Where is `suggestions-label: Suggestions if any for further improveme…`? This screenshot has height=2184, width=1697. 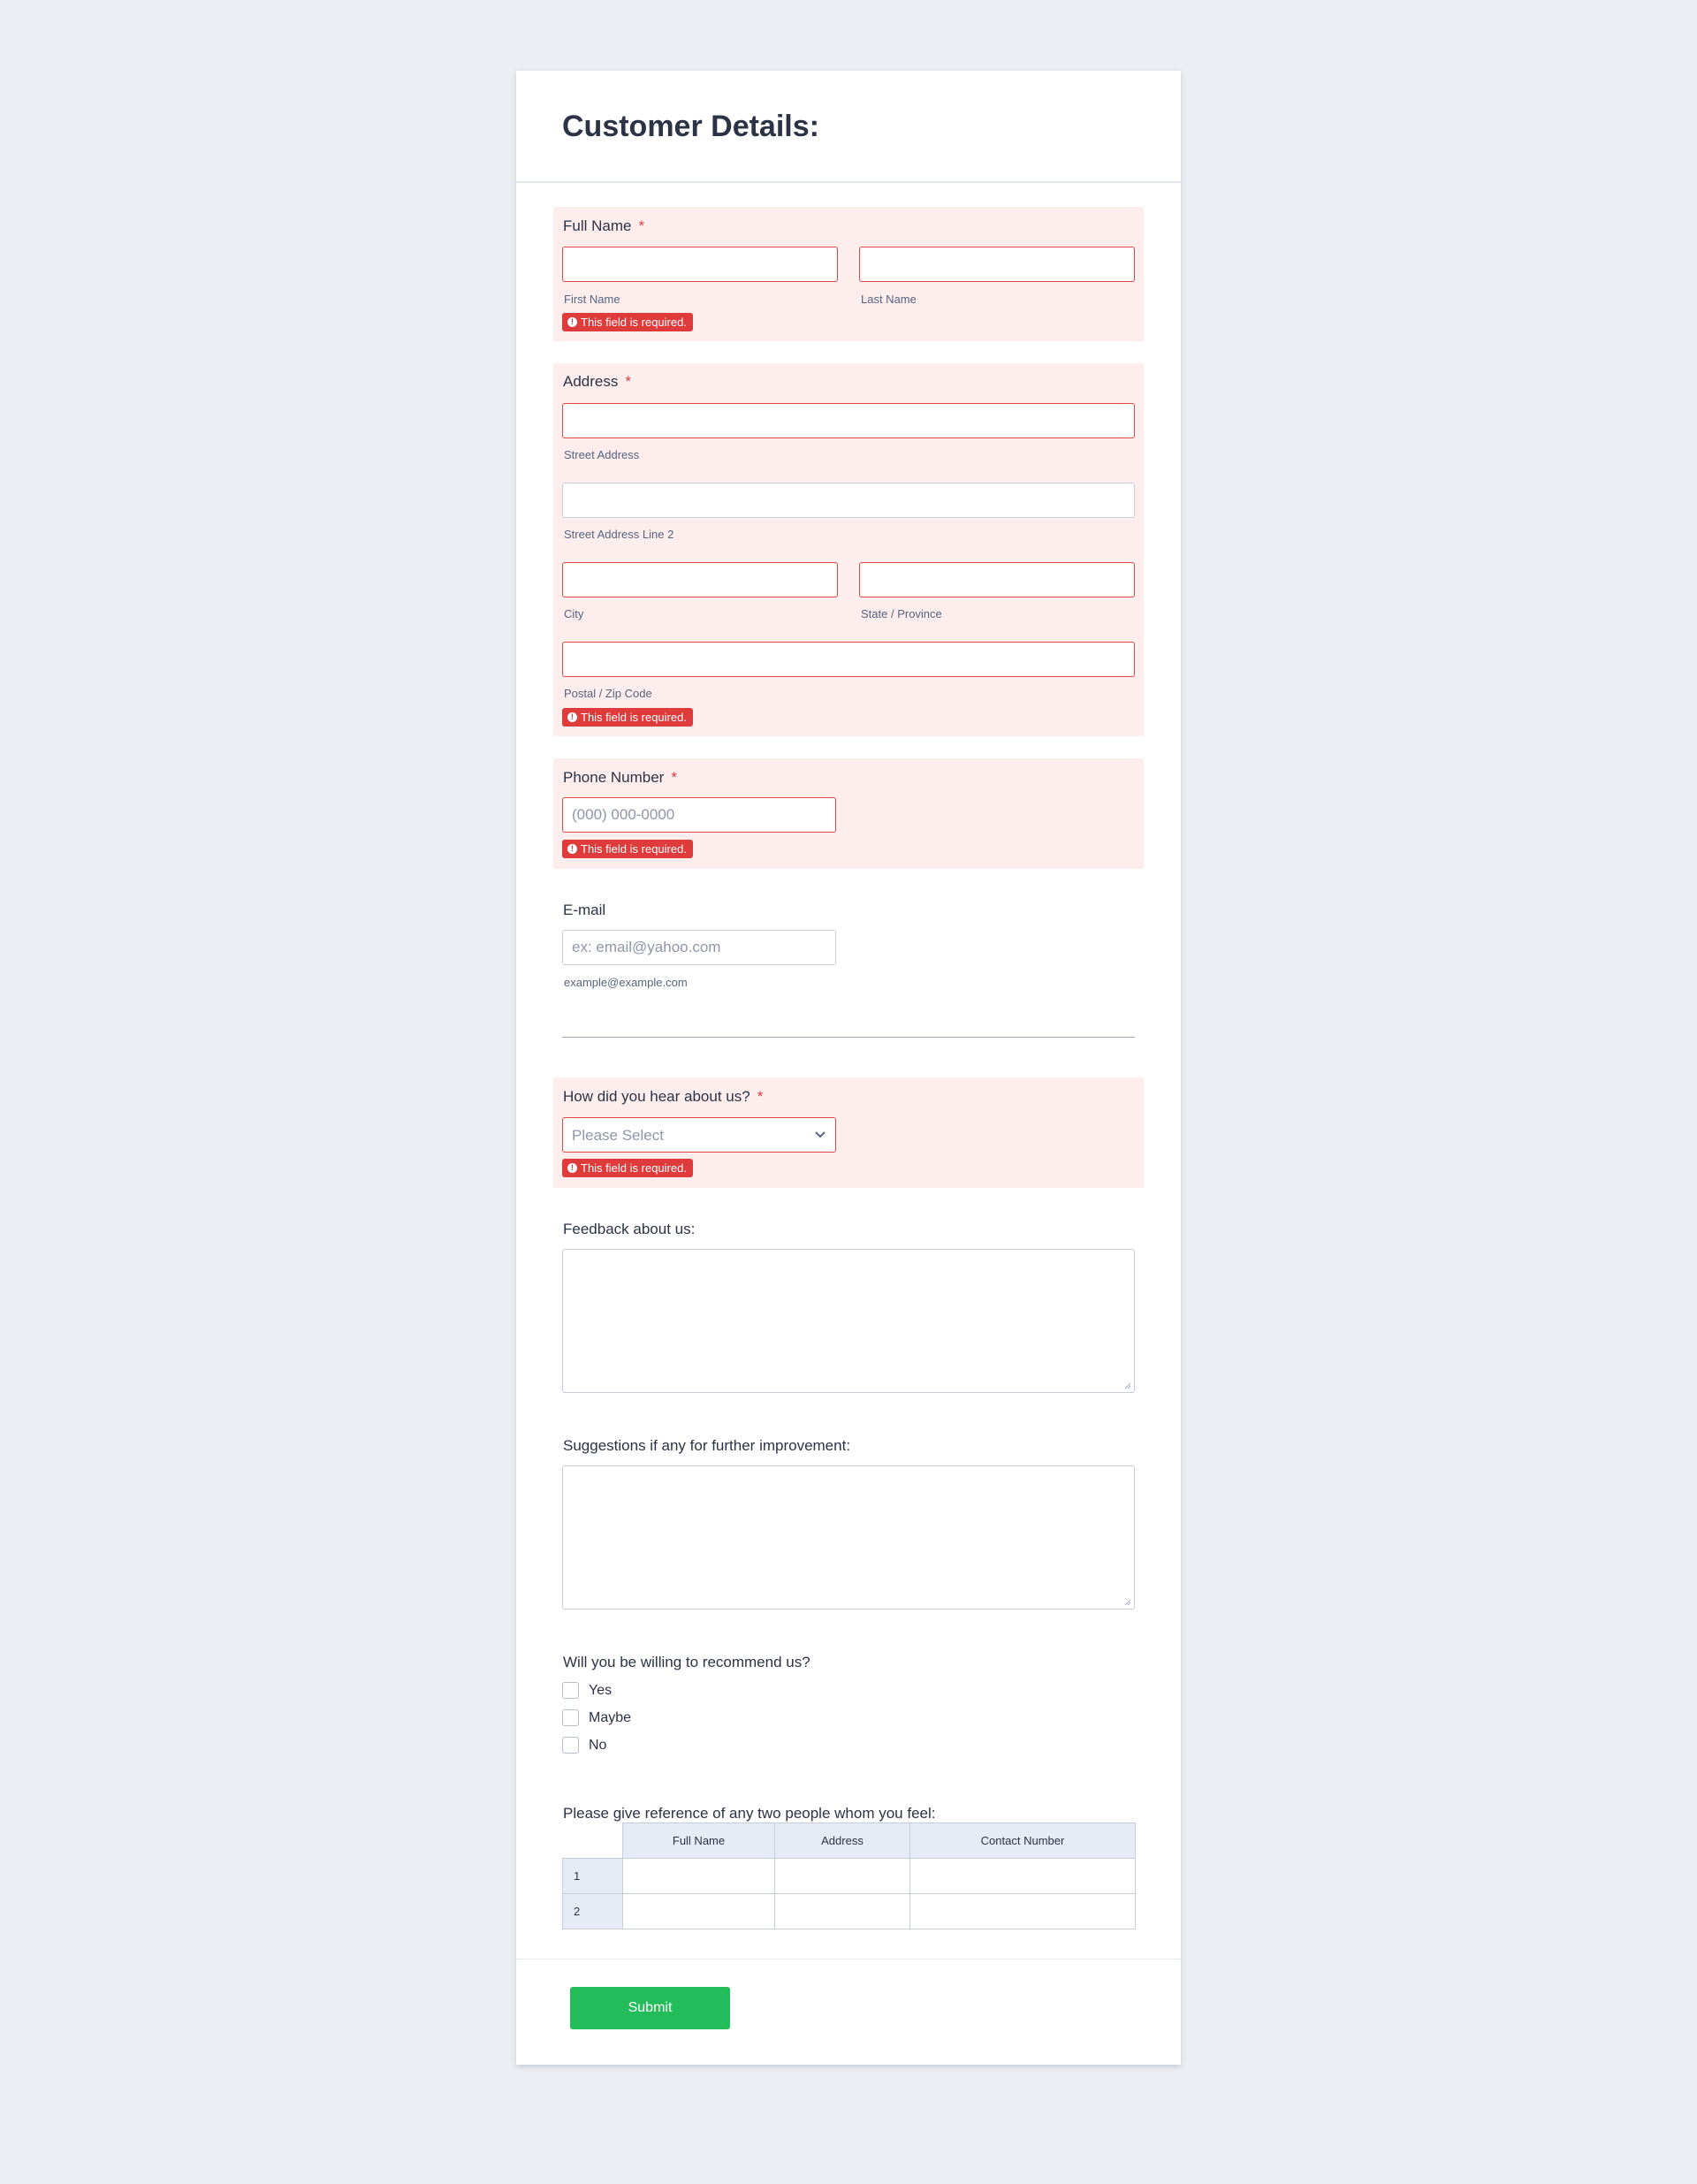
suggestions-label: Suggestions if any for further improveme… is located at coordinates (707, 1445).